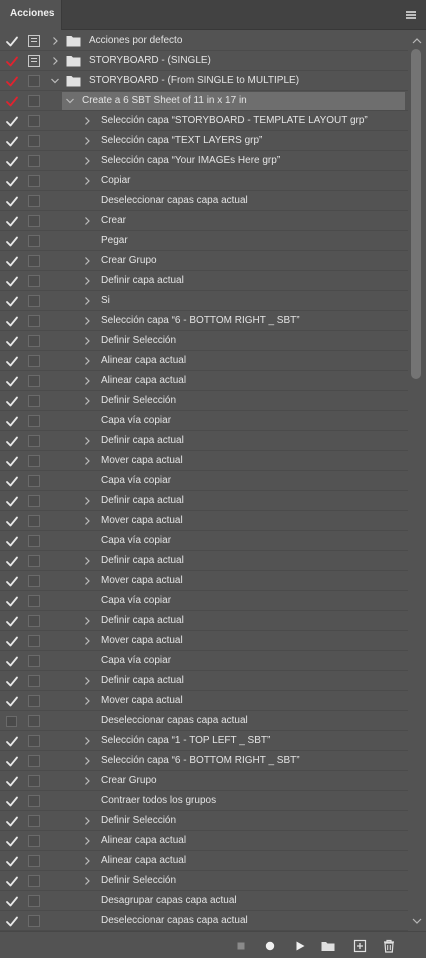  I want to click on scrollbar, so click(417, 481).